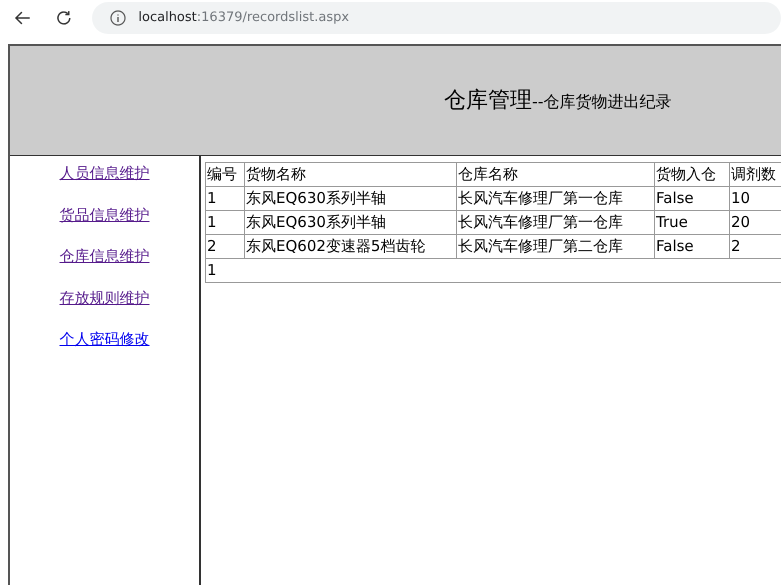  I want to click on column-header: 仓库名称, so click(555, 174).